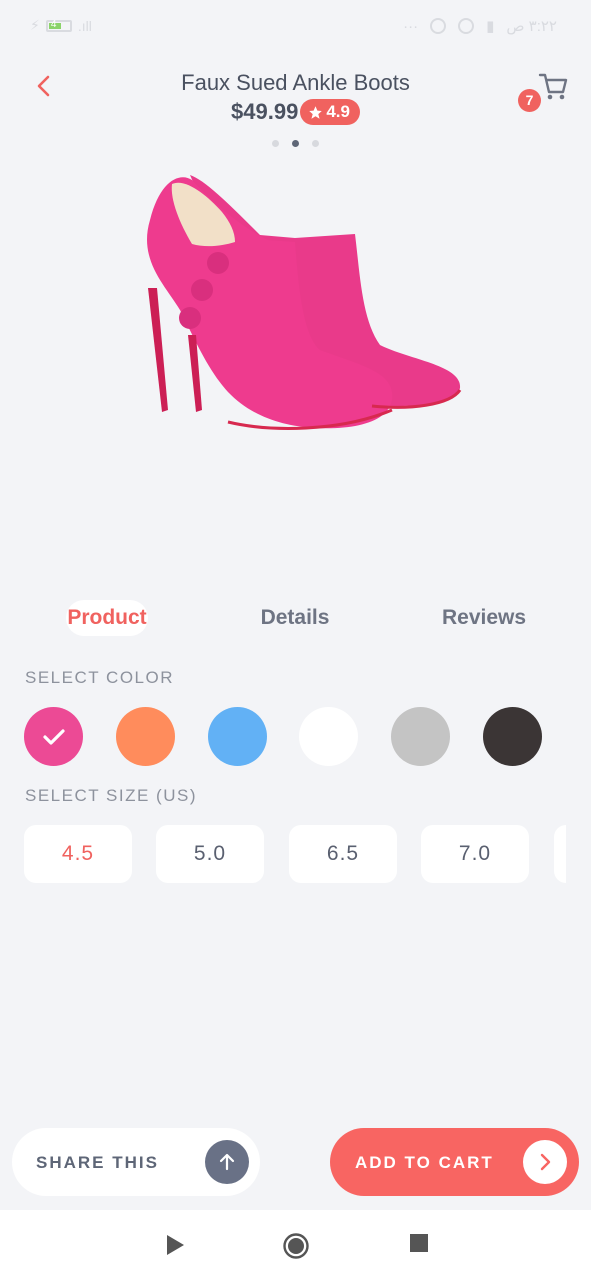  I want to click on rating-badge: 4.9, so click(330, 112).